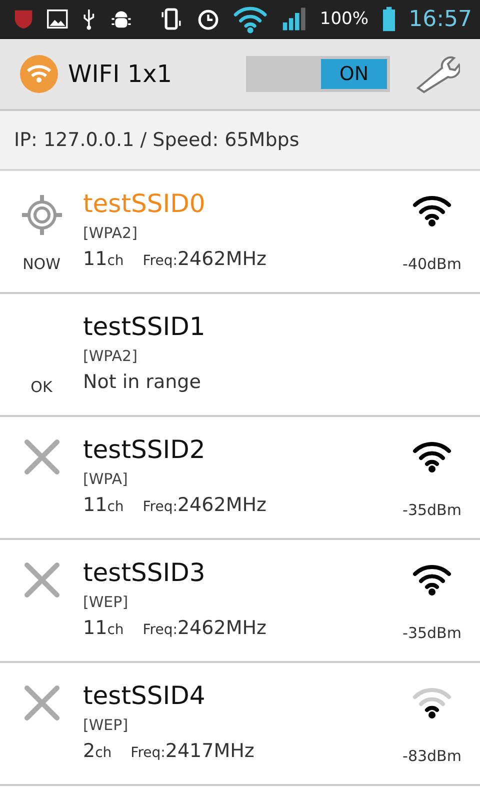  What do you see at coordinates (388, 19) in the screenshot?
I see `battery-icon` at bounding box center [388, 19].